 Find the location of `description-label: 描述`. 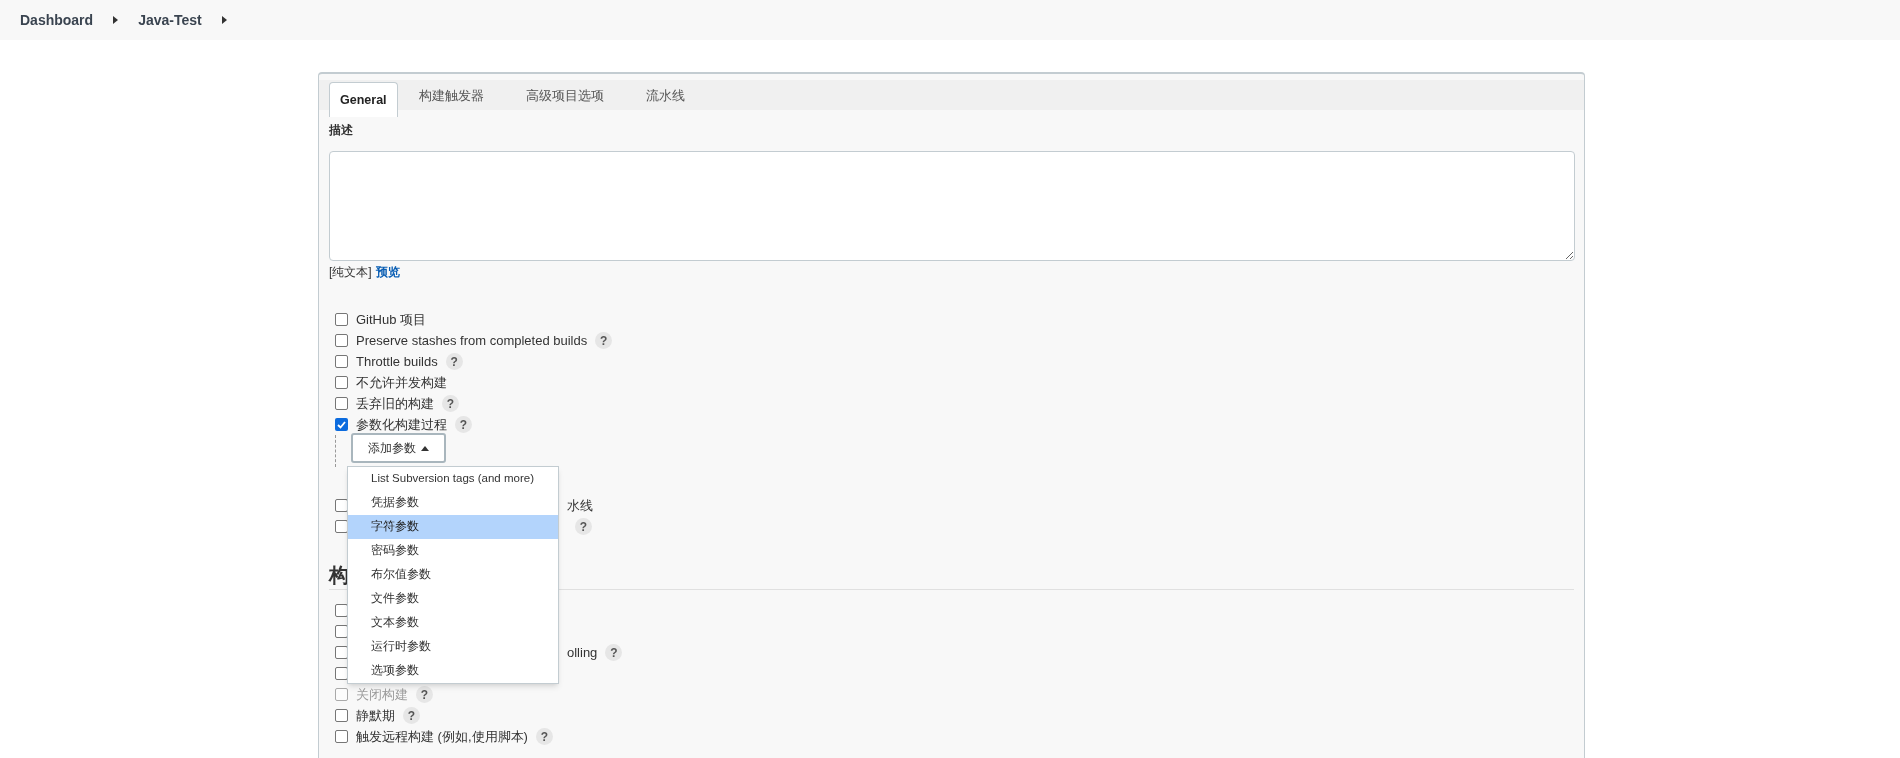

description-label: 描述 is located at coordinates (341, 130).